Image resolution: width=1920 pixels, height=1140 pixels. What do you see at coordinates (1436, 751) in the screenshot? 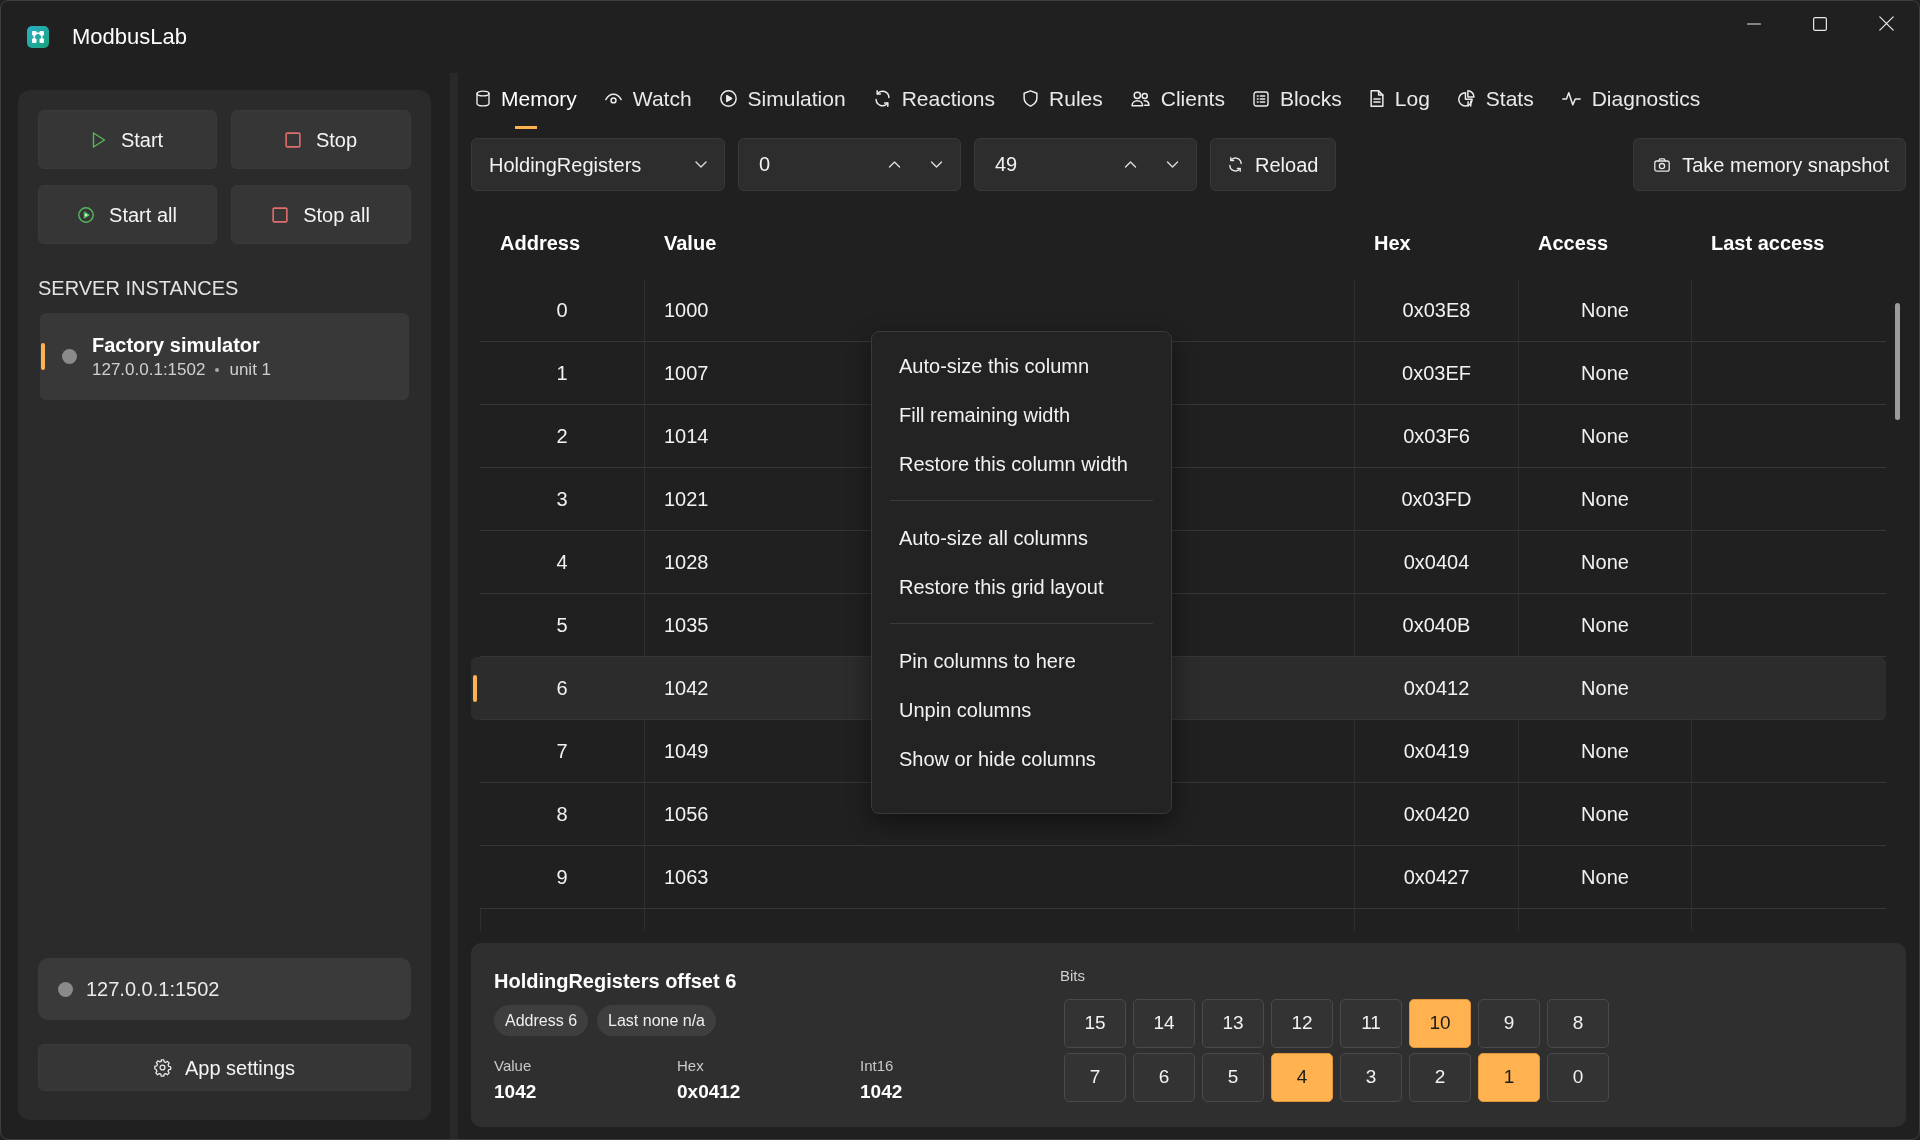
I see `table-cell: 0x0419` at bounding box center [1436, 751].